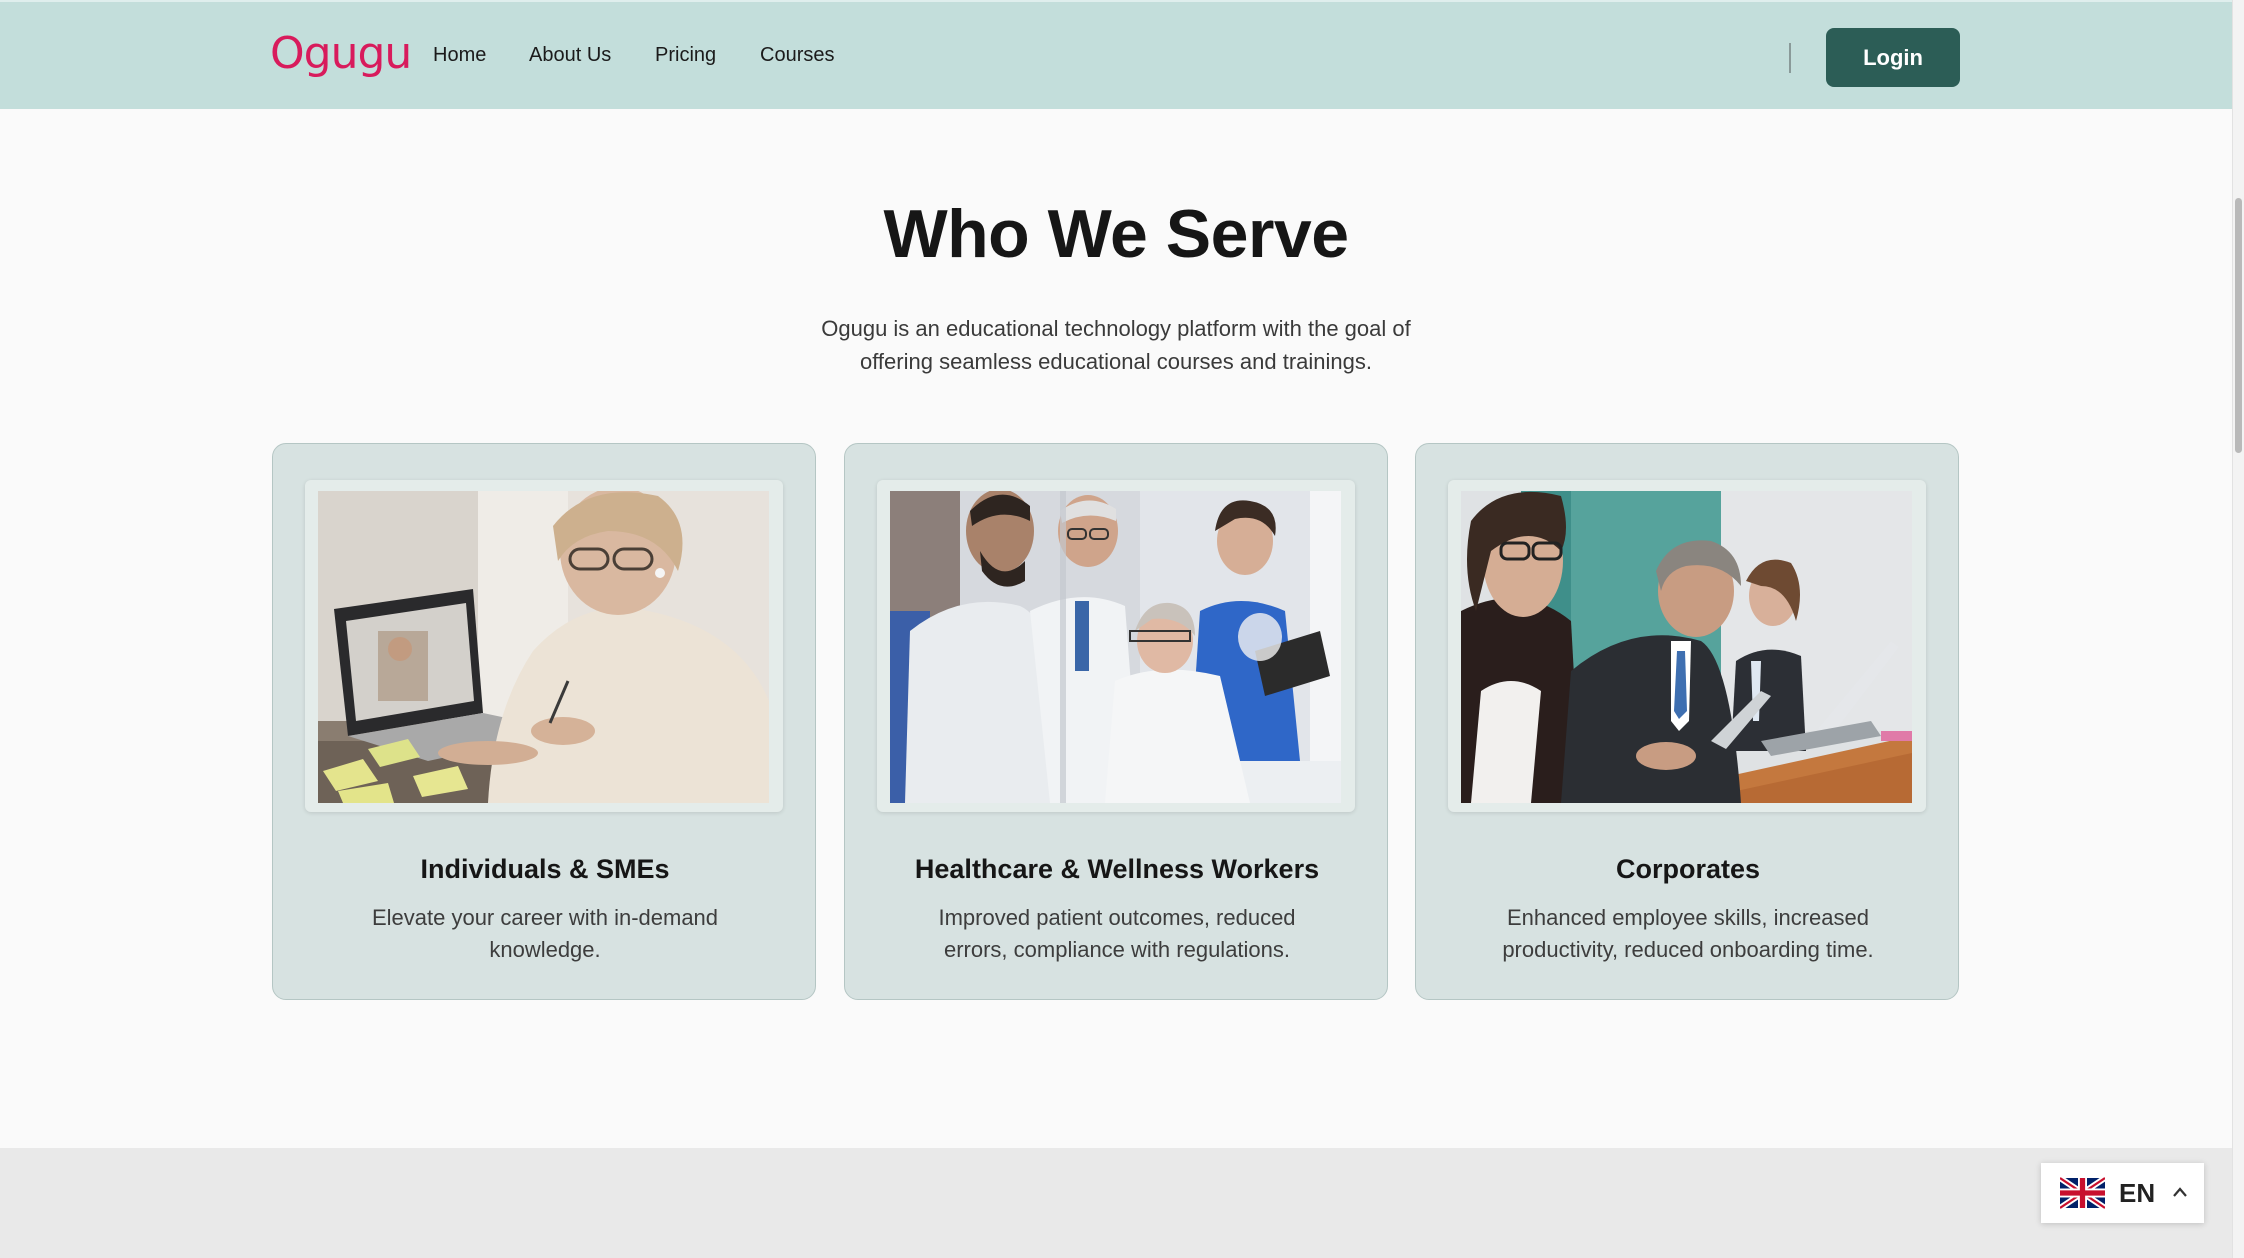 The height and width of the screenshot is (1258, 2244). What do you see at coordinates (1893, 57) in the screenshot?
I see `login-button: Login` at bounding box center [1893, 57].